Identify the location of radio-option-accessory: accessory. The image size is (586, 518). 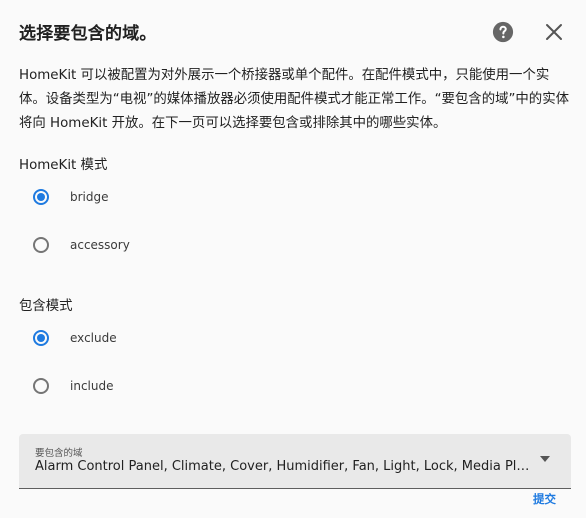
(81, 245).